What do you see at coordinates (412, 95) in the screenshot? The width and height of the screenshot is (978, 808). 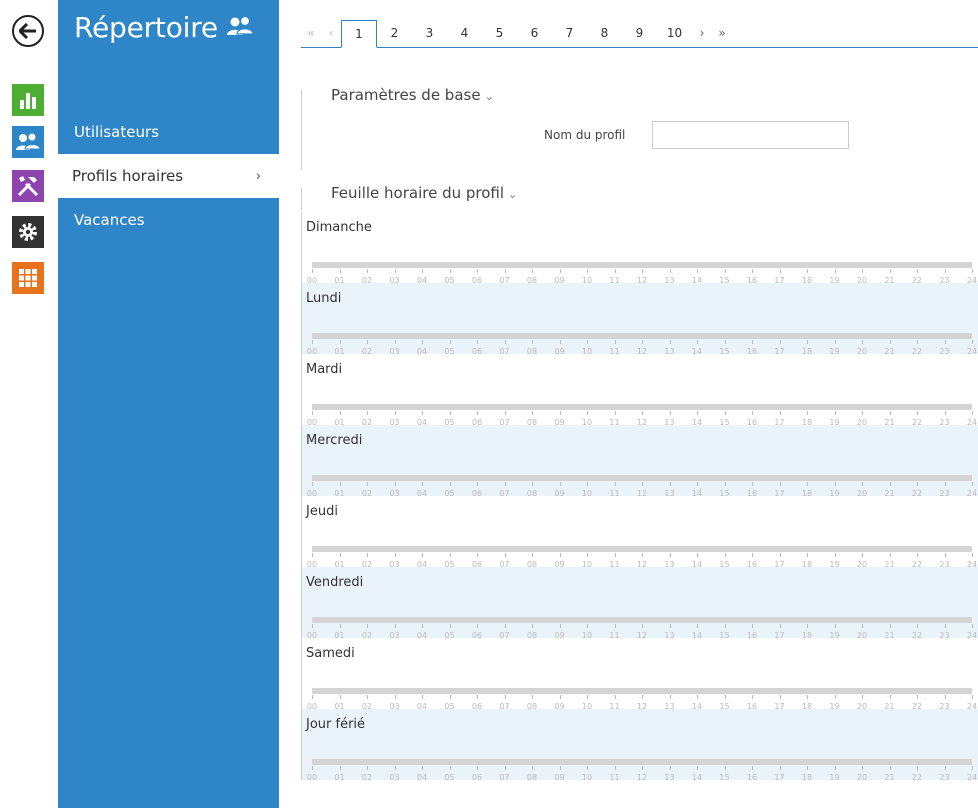 I see `basic-settings-header: Paramètres de base ⌄` at bounding box center [412, 95].